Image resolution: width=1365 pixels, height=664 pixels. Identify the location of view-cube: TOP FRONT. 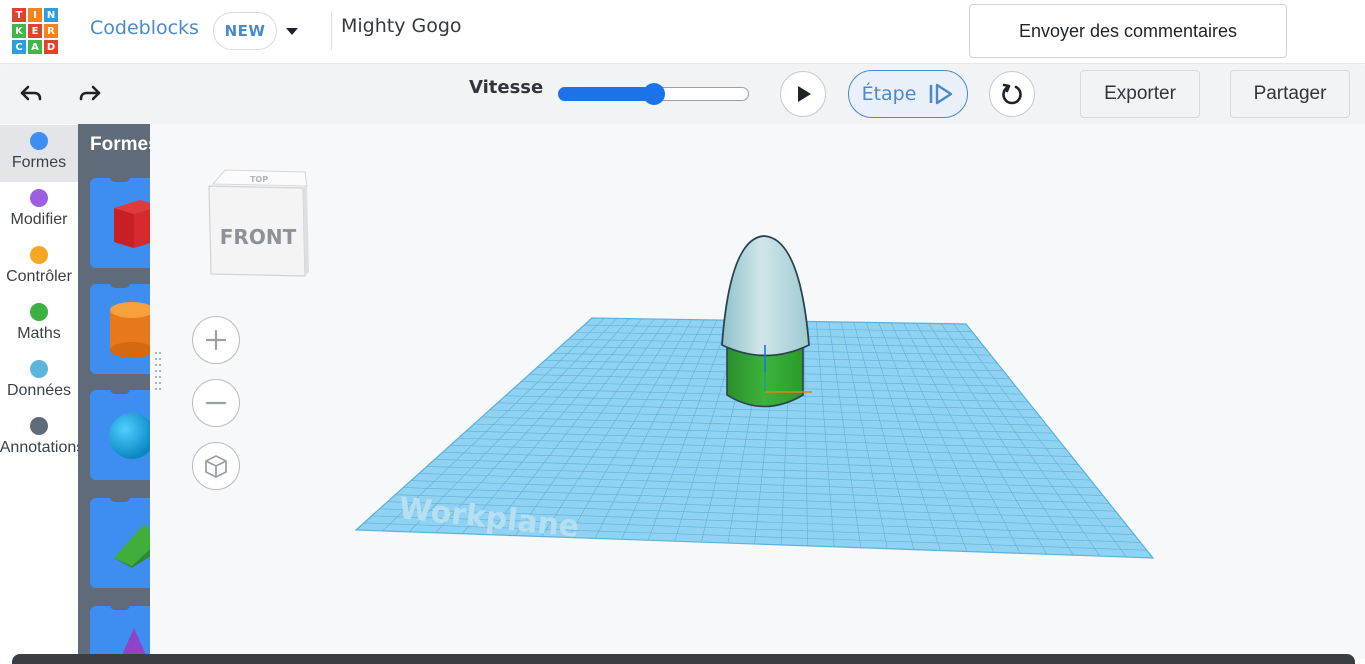
(258, 226).